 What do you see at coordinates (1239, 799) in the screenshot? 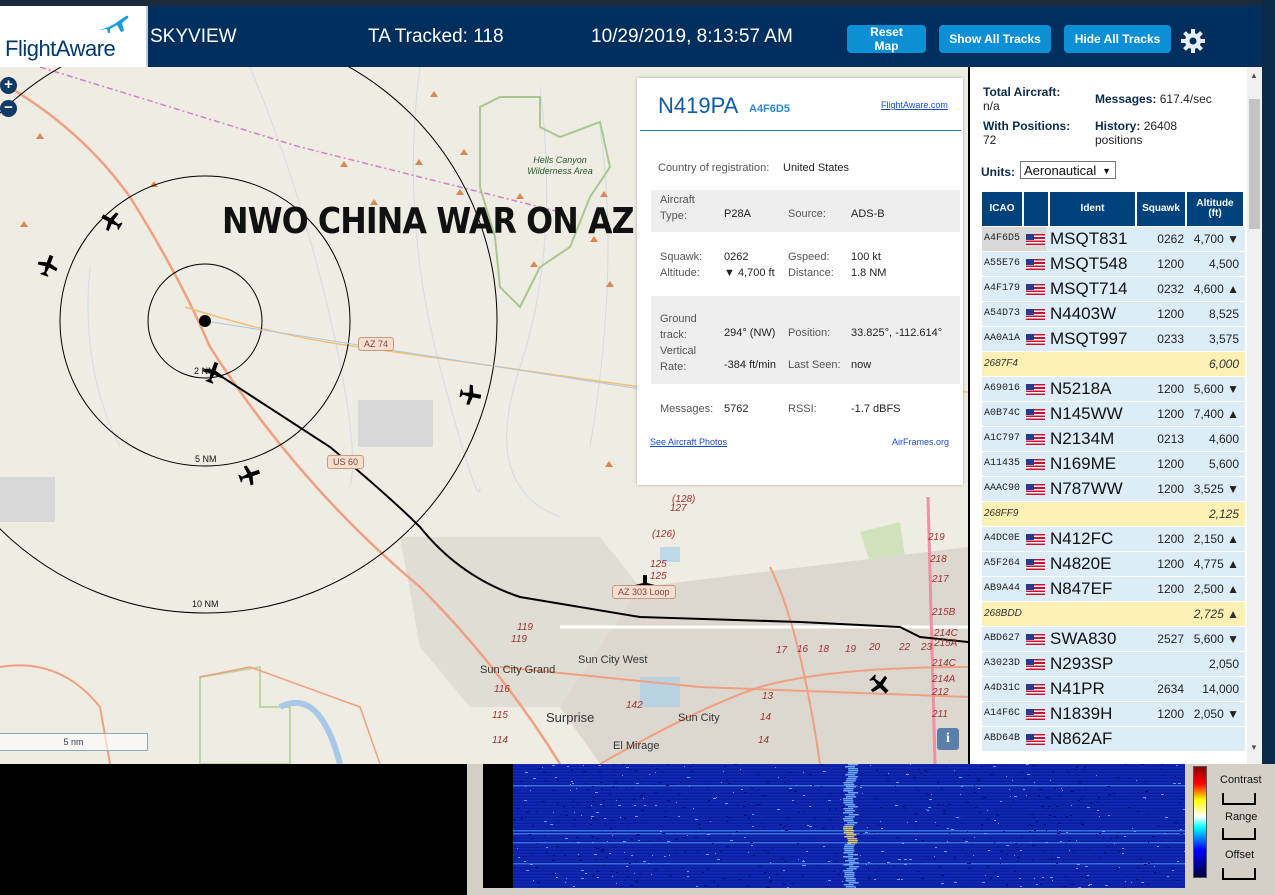
I see `contrast-slider` at bounding box center [1239, 799].